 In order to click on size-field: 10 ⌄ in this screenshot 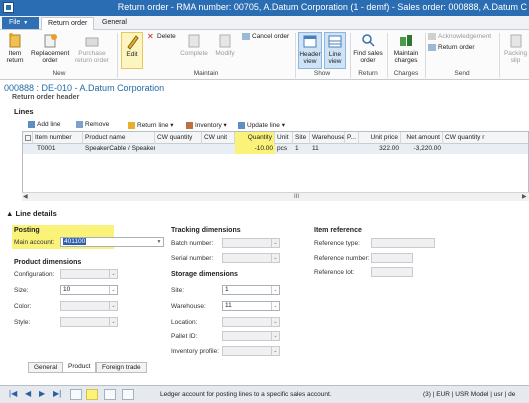, I will do `click(89, 290)`.